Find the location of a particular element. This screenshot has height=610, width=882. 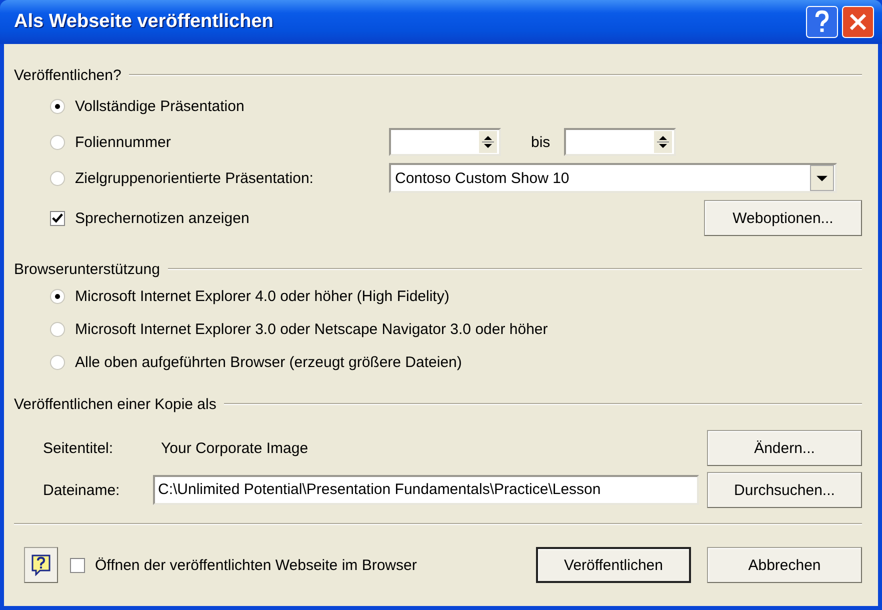

help-bubble-icon is located at coordinates (41, 565).